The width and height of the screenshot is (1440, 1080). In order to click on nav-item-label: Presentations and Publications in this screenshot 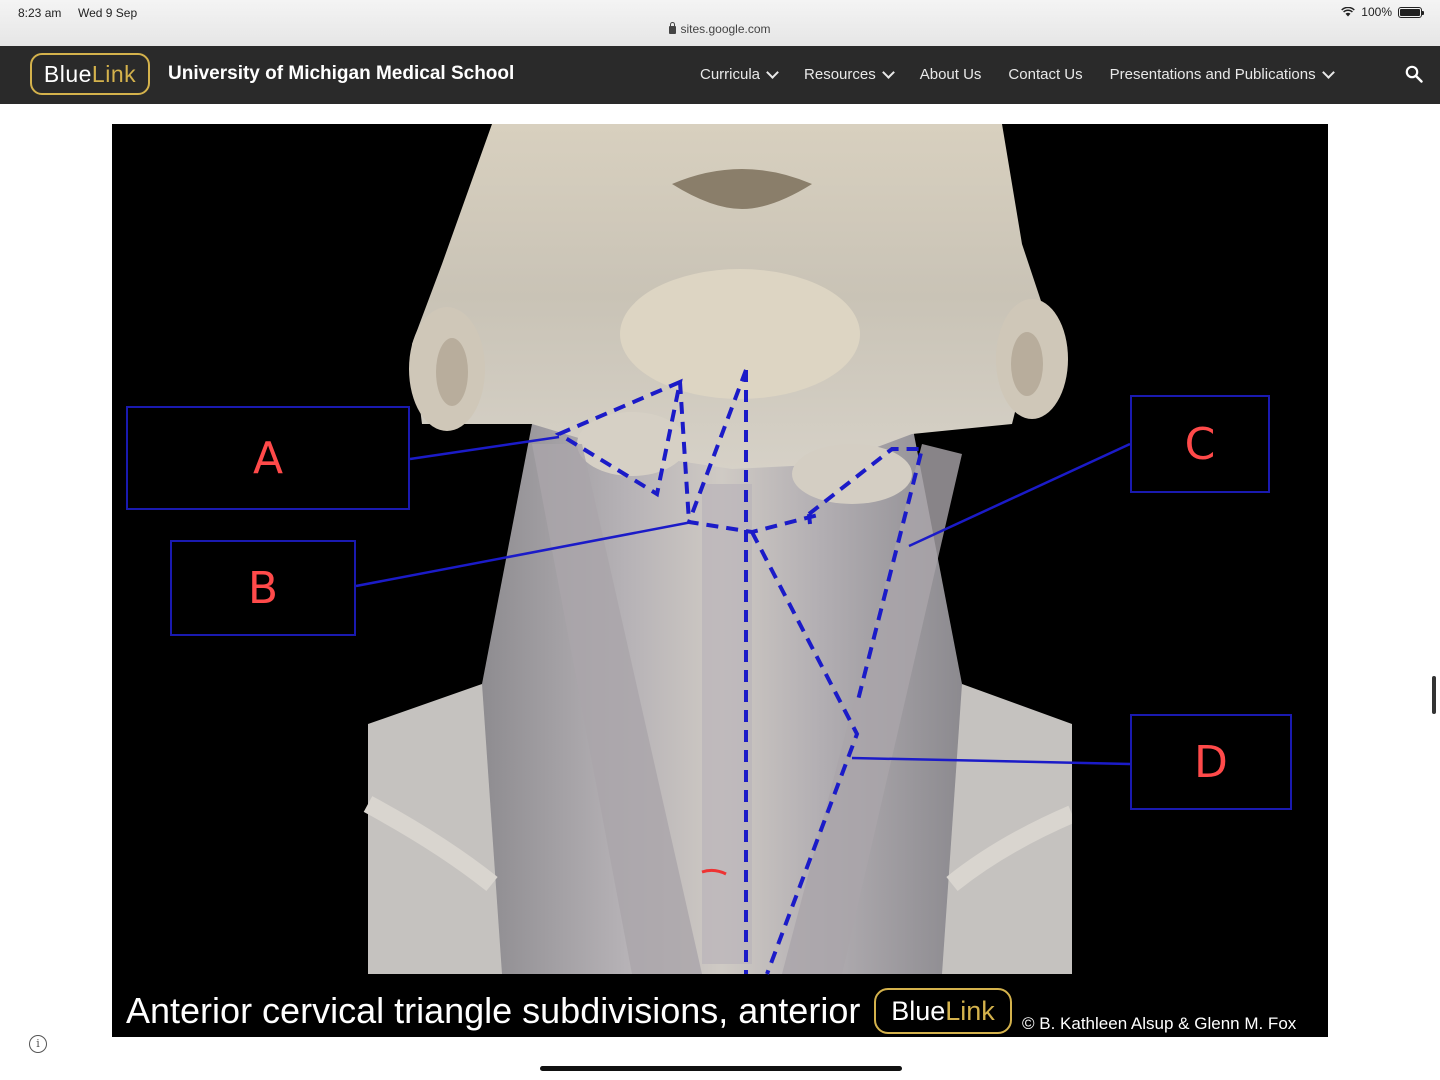, I will do `click(1212, 74)`.